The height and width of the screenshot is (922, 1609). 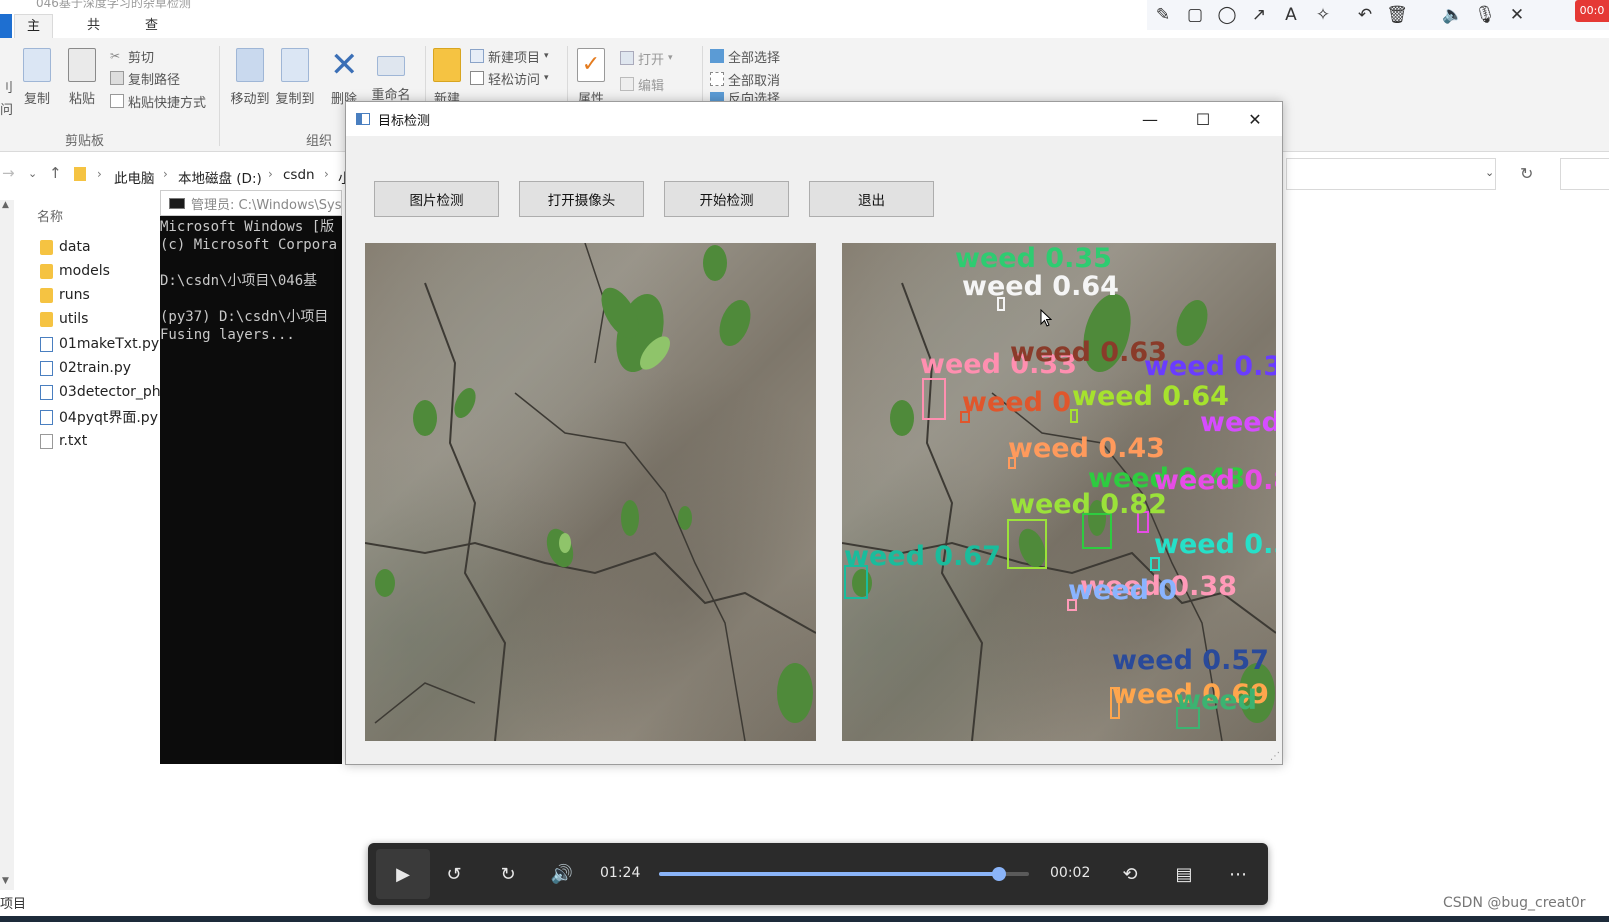 I want to click on easy-access-button: 轻松访问 ▾, so click(x=509, y=78).